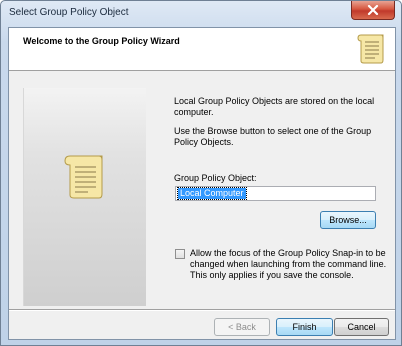 The width and height of the screenshot is (402, 346). I want to click on gpo-input: Local Computer, so click(275, 193).